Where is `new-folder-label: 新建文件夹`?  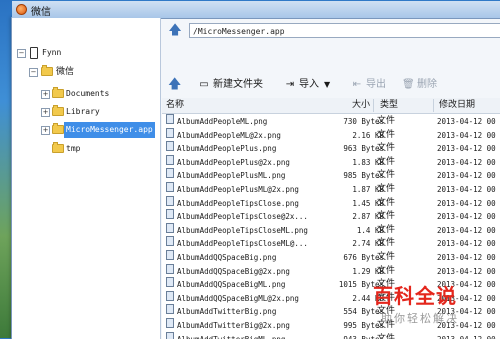 new-folder-label: 新建文件夹 is located at coordinates (238, 84).